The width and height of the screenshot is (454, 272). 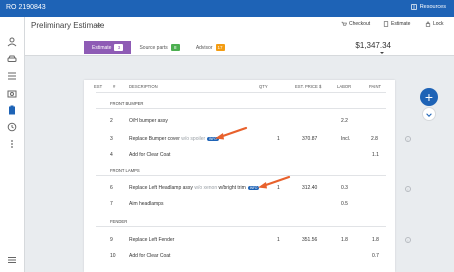 I want to click on tab-source-parts-label: Source parts, so click(x=153, y=47).